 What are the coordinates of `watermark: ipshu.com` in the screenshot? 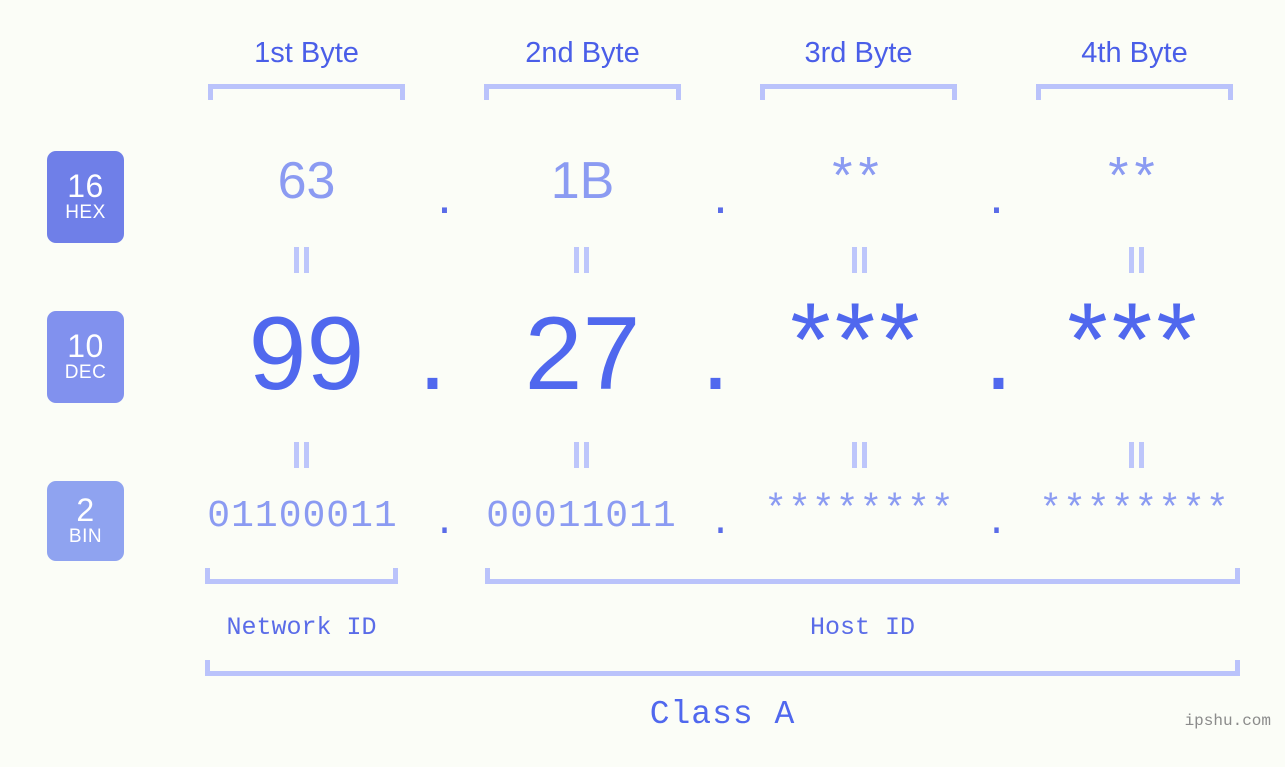 It's located at (1227, 721).